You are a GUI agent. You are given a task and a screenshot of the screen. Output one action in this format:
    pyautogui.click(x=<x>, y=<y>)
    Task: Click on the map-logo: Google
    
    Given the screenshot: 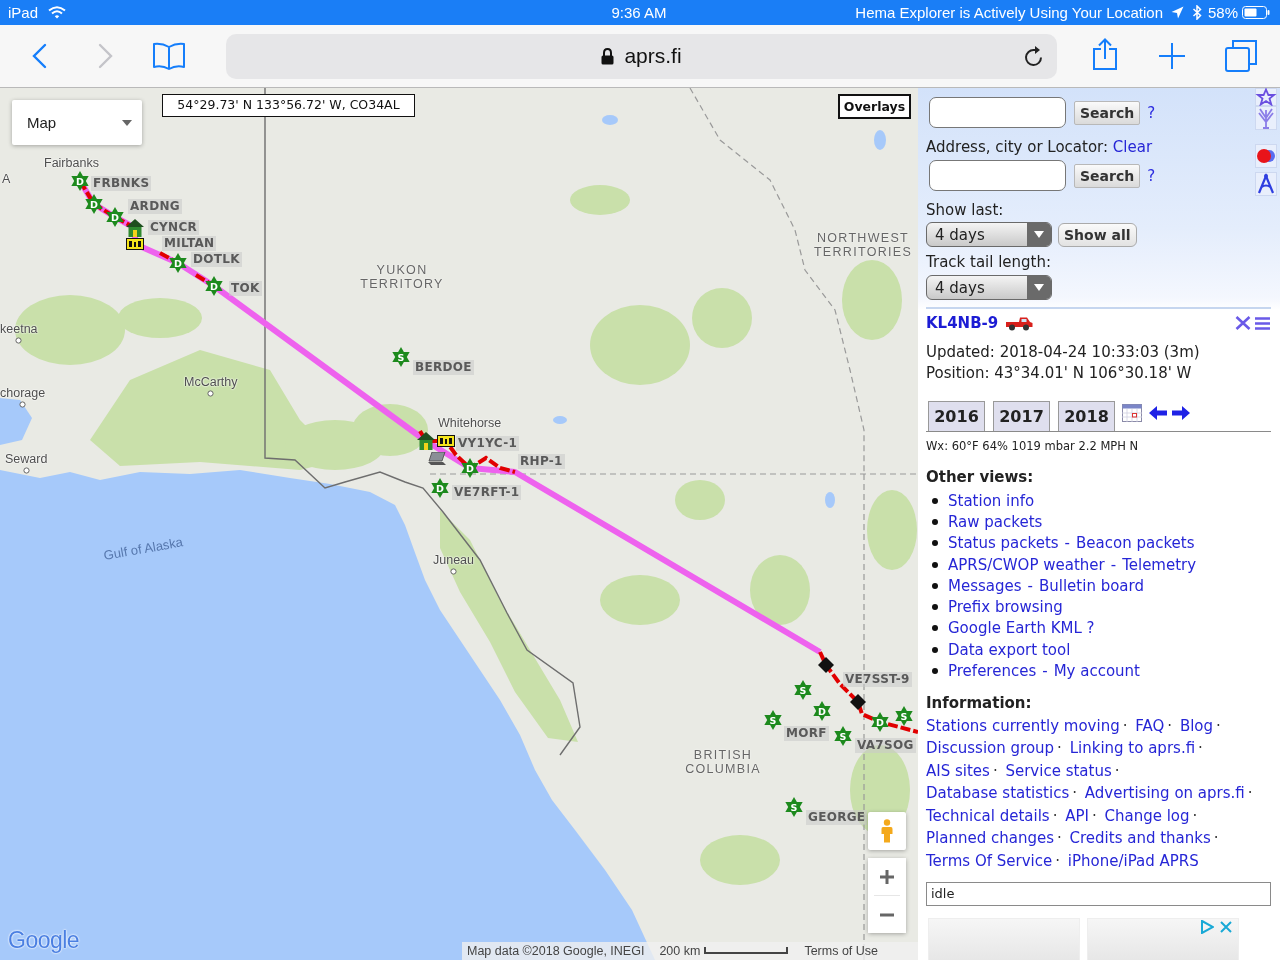 What is the action you would take?
    pyautogui.click(x=44, y=940)
    